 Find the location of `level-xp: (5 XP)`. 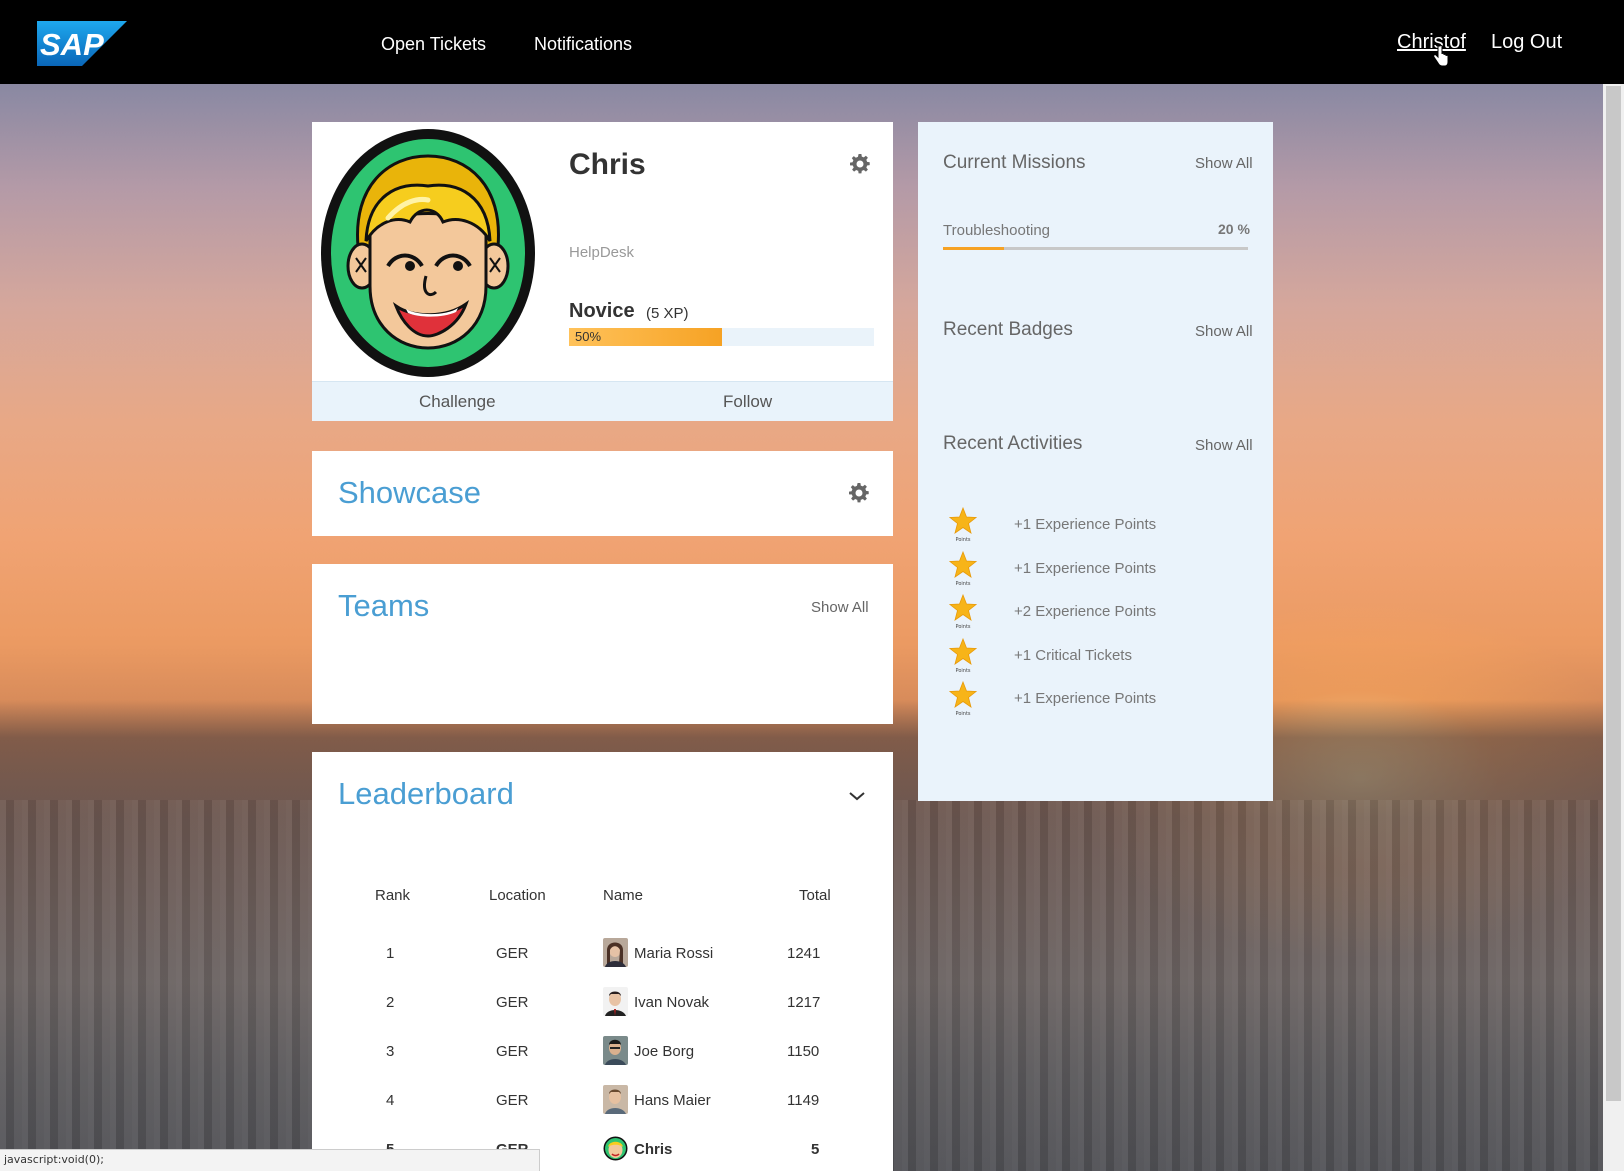

level-xp: (5 XP) is located at coordinates (667, 313).